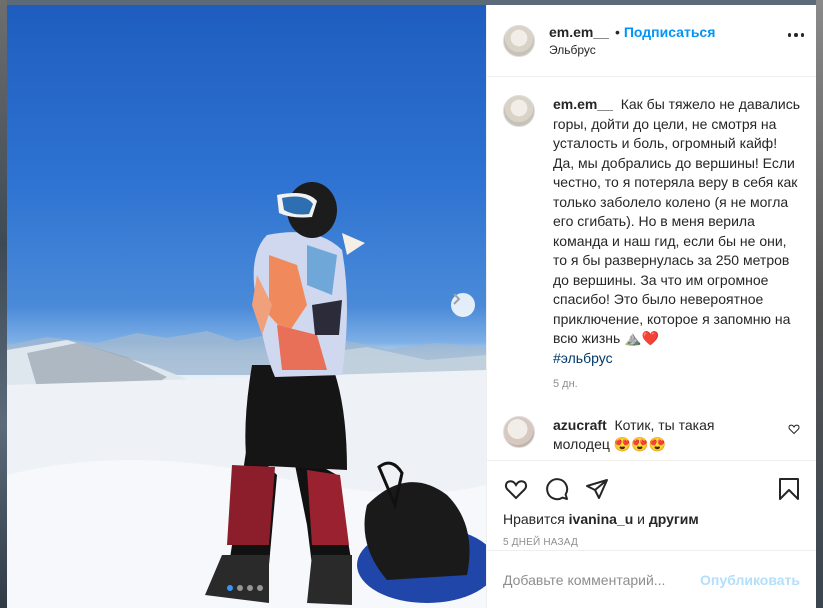 Image resolution: width=823 pixels, height=608 pixels. What do you see at coordinates (602, 579) in the screenshot?
I see `comment-input` at bounding box center [602, 579].